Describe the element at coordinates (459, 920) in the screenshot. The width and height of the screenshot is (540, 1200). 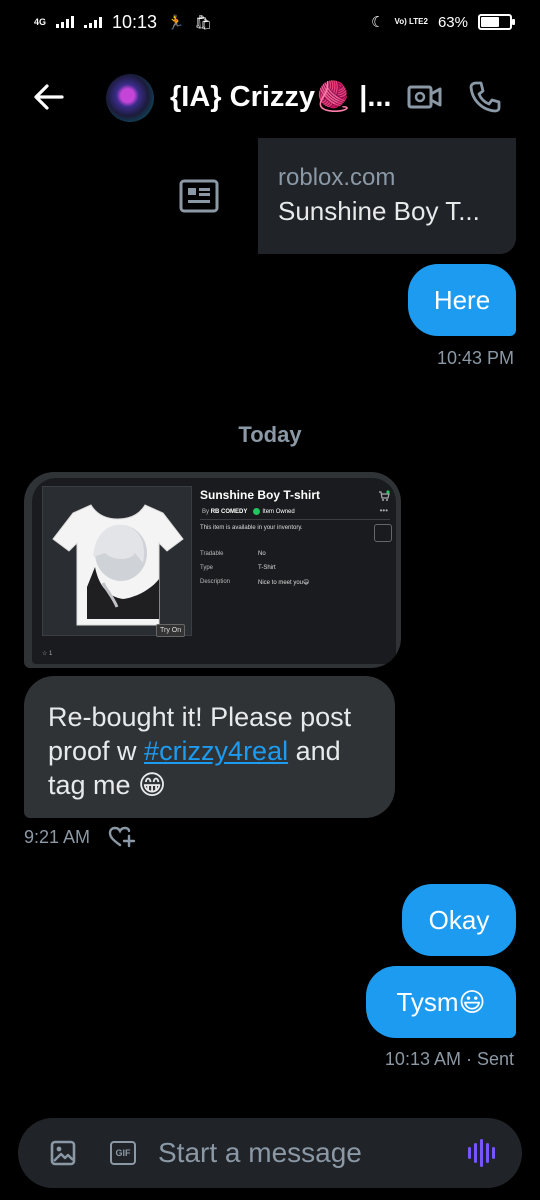
I see `message-bubble-outgoing: Okay` at that location.